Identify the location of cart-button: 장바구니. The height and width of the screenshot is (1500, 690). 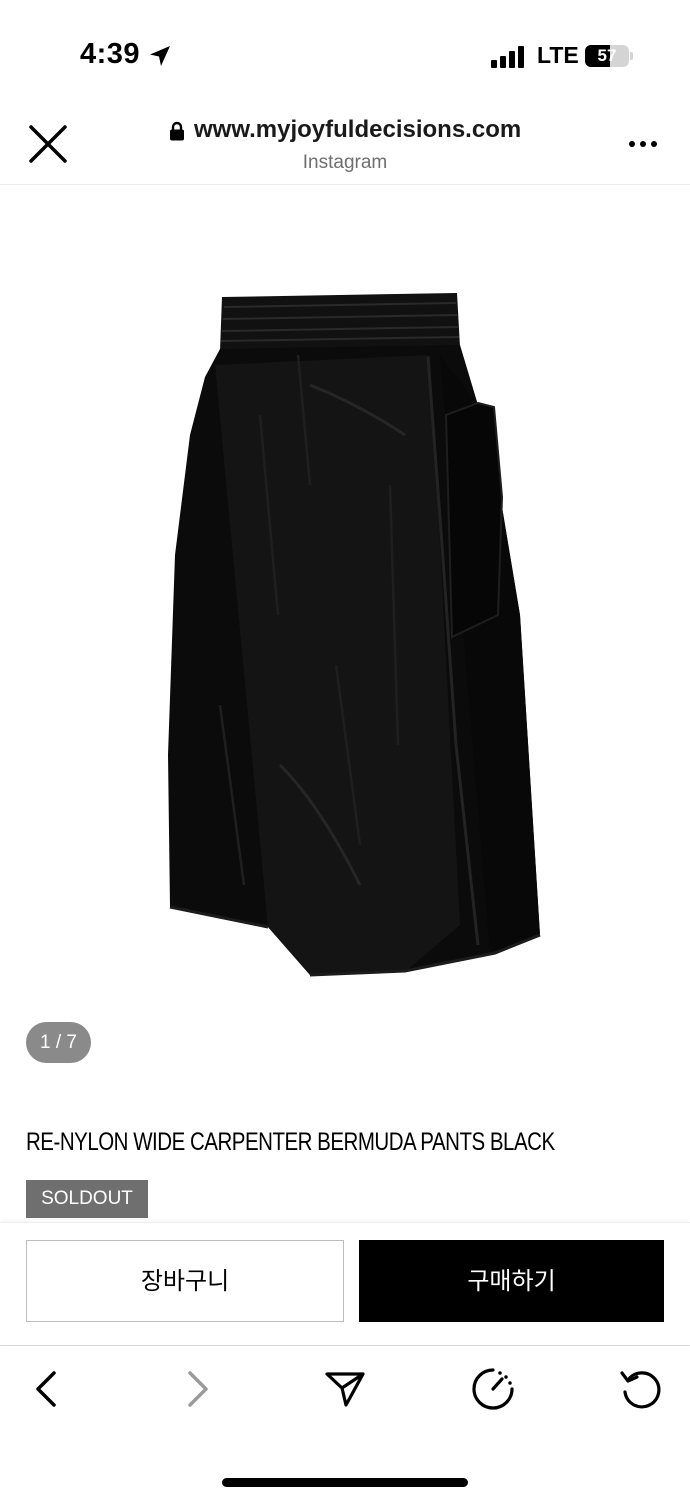
(185, 1281).